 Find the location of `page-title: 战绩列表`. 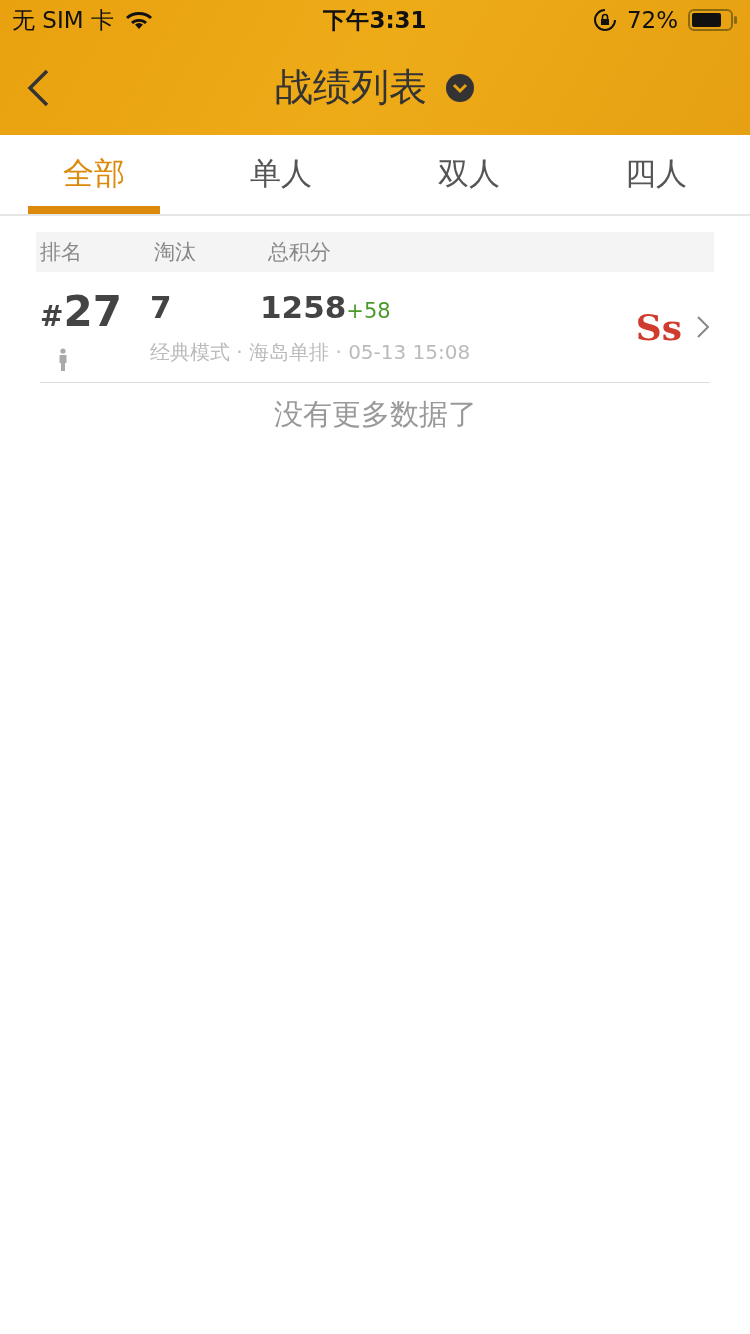

page-title: 战绩列表 is located at coordinates (351, 87).